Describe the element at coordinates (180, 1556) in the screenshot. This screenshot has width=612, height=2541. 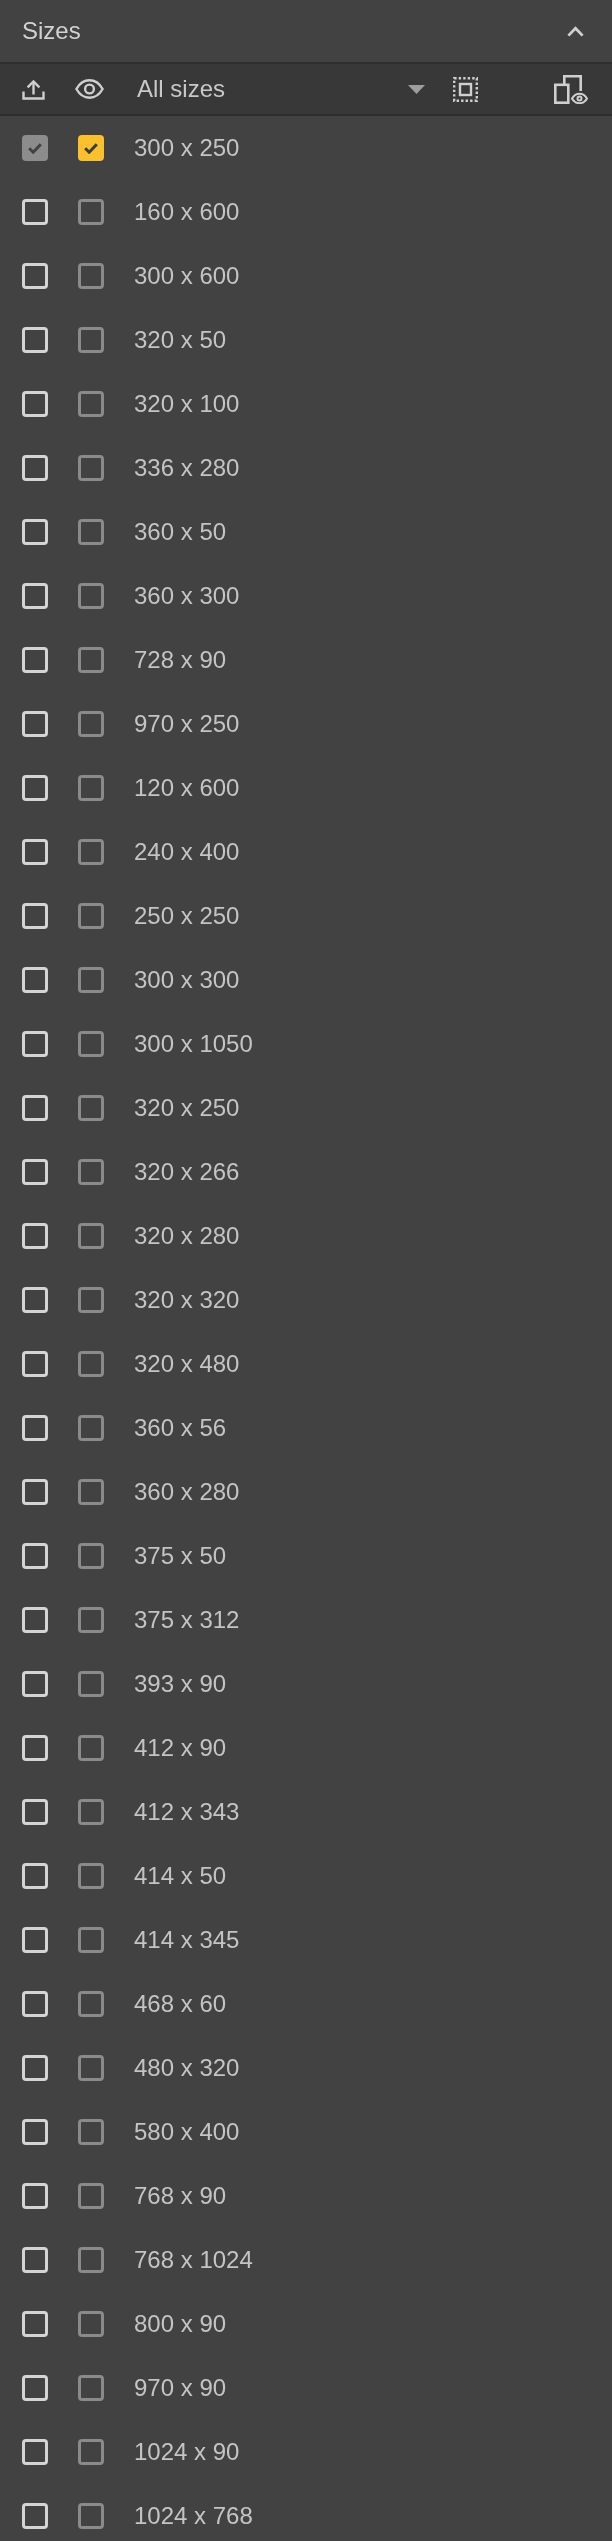
I see `size-label: 375 x 50` at that location.